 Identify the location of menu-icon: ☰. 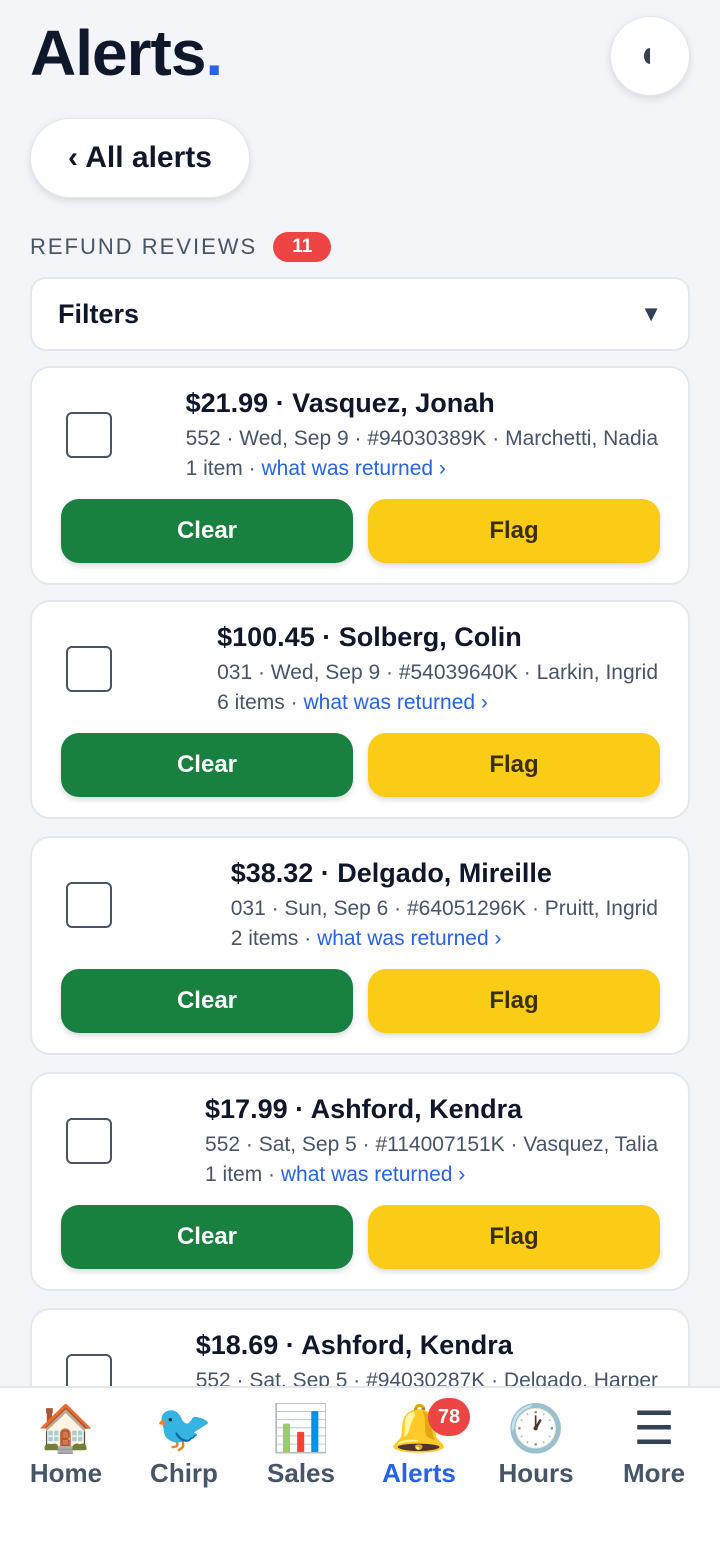
(654, 1428).